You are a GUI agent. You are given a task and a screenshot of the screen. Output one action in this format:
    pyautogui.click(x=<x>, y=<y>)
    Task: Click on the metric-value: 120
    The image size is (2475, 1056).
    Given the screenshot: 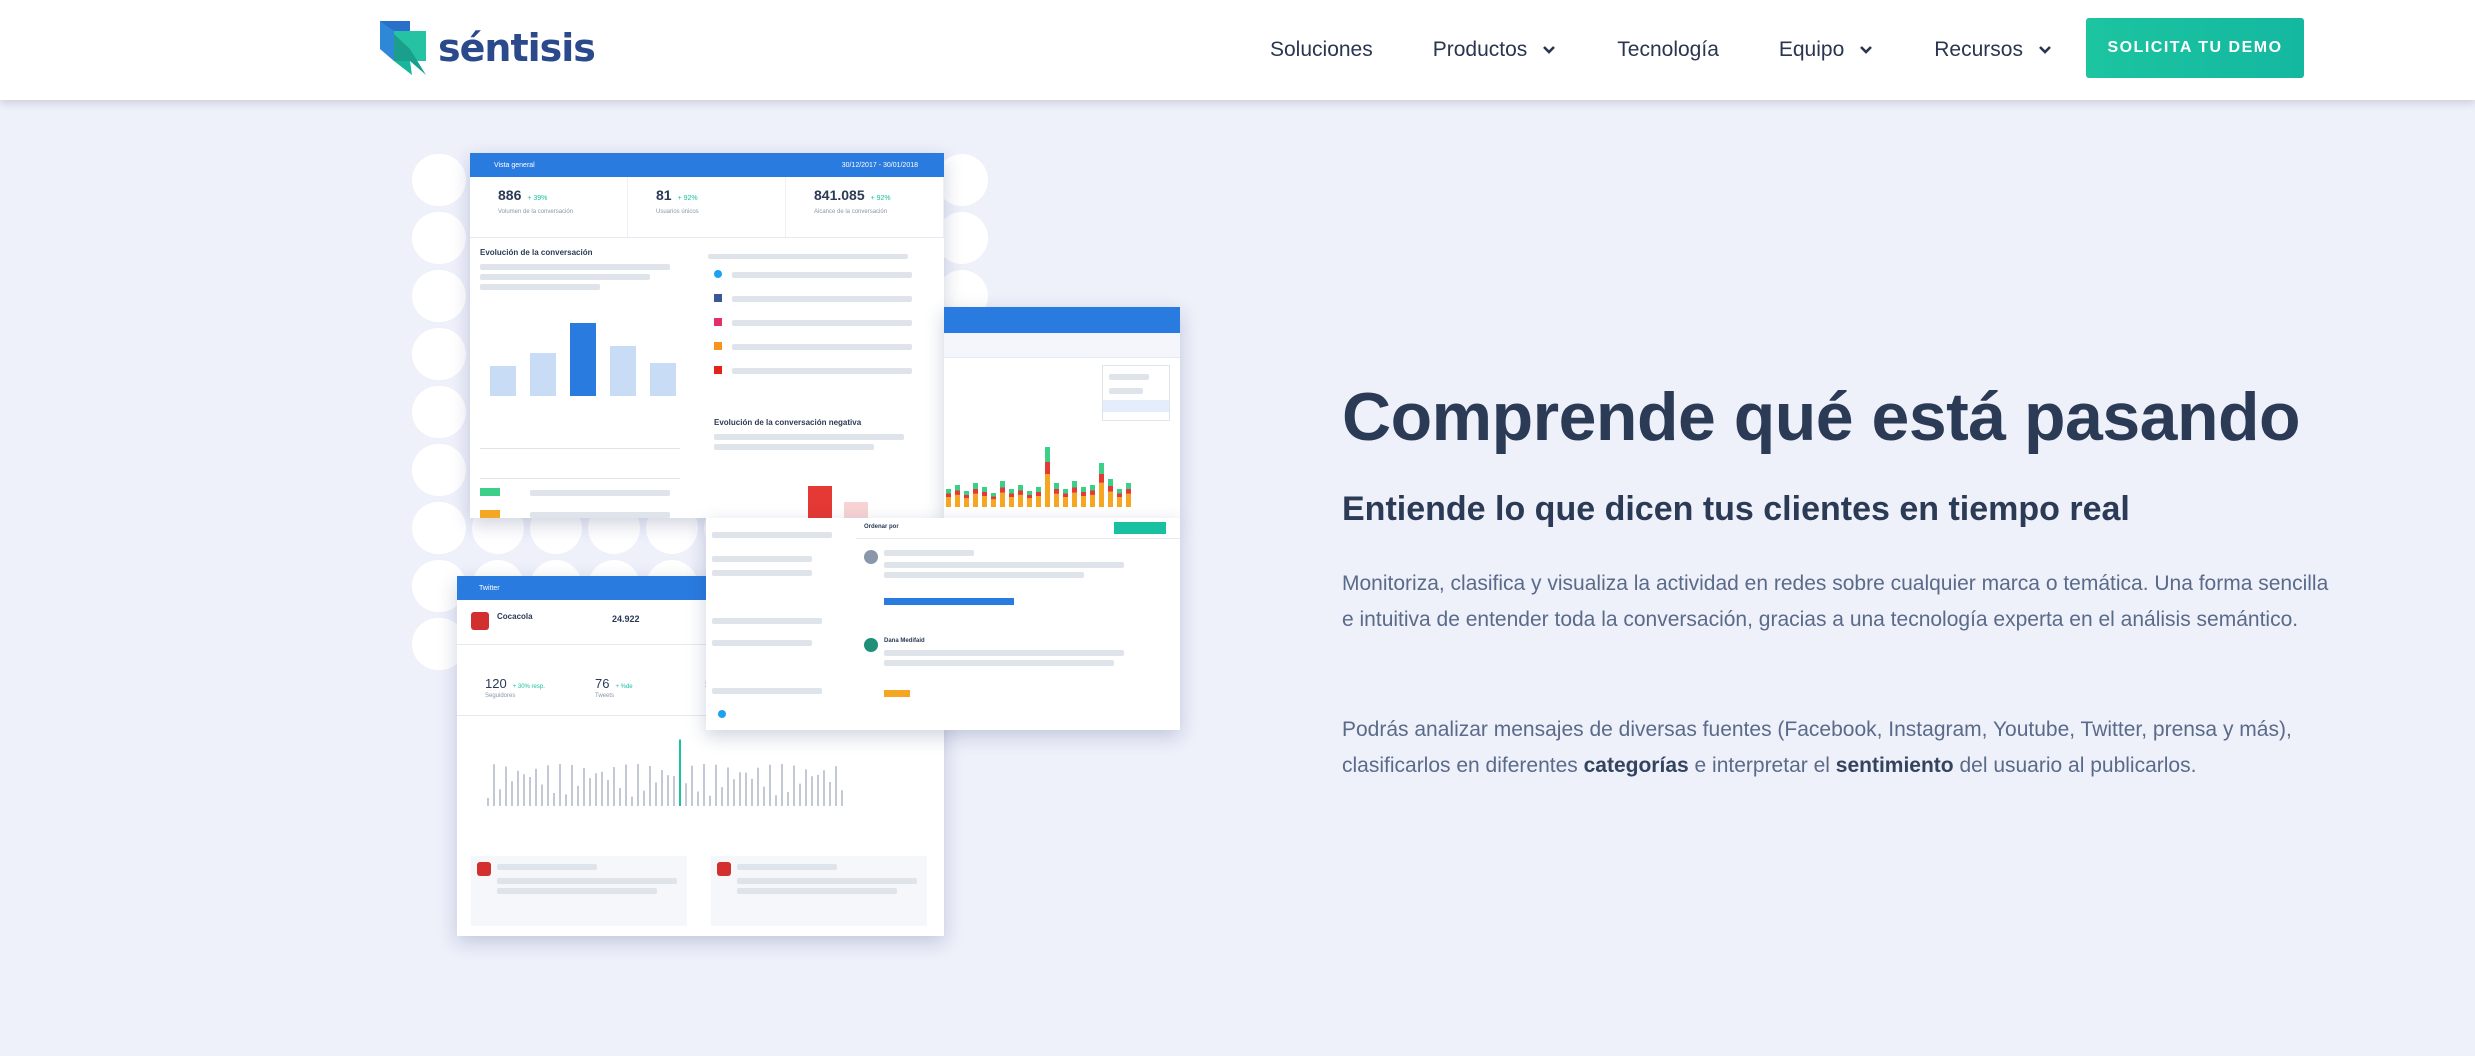 What is the action you would take?
    pyautogui.click(x=496, y=683)
    